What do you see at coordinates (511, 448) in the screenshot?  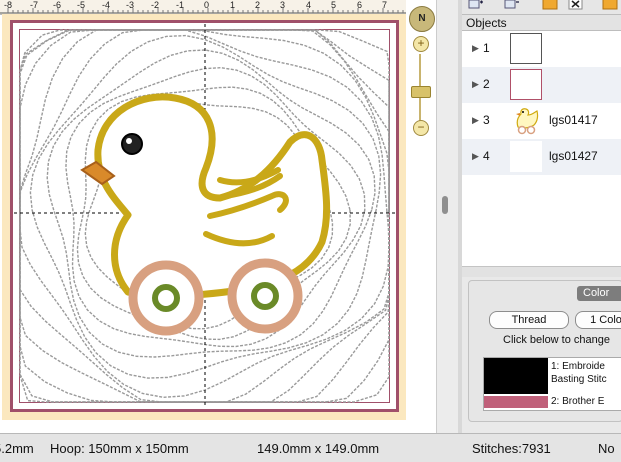 I see `stitch-count: Stitches:7931` at bounding box center [511, 448].